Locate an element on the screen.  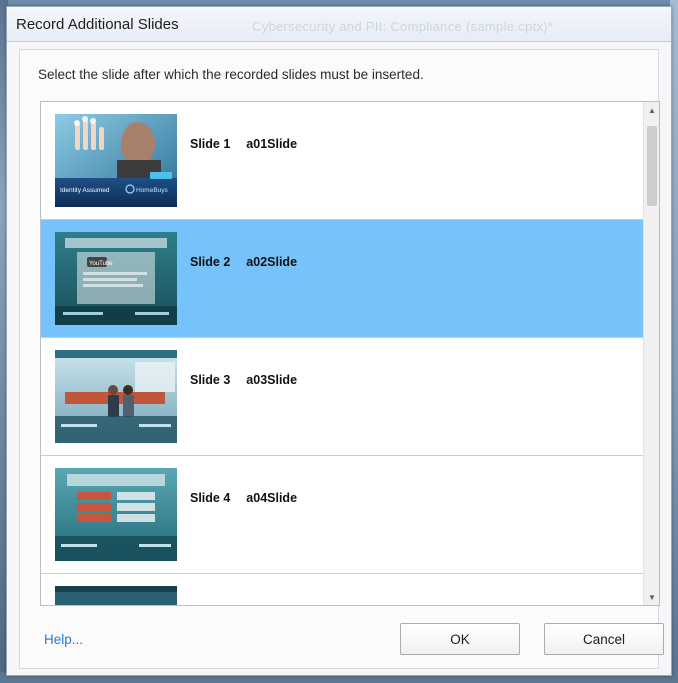
slide-row-partial is located at coordinates (342, 589).